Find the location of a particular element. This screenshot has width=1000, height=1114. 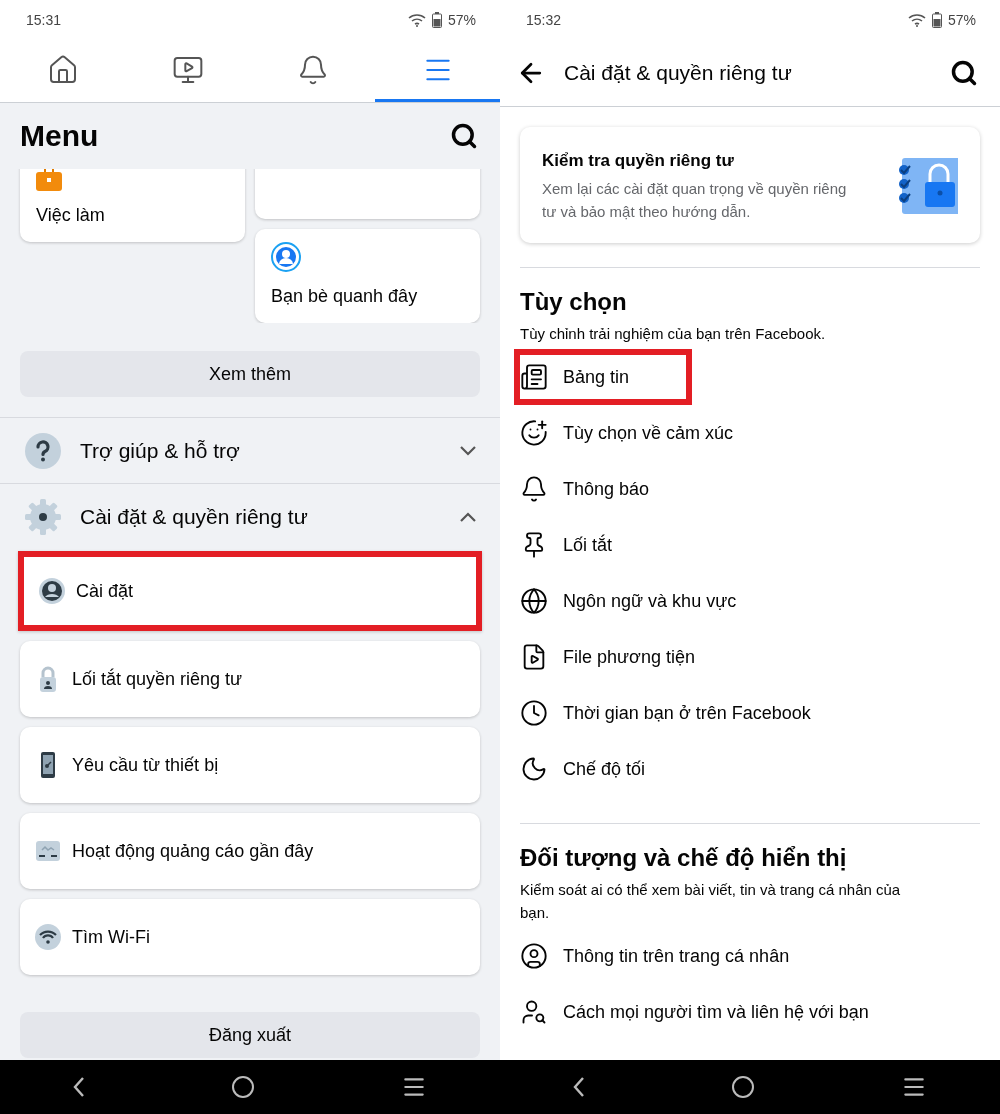

section-title: Tùy chọn is located at coordinates (574, 302).